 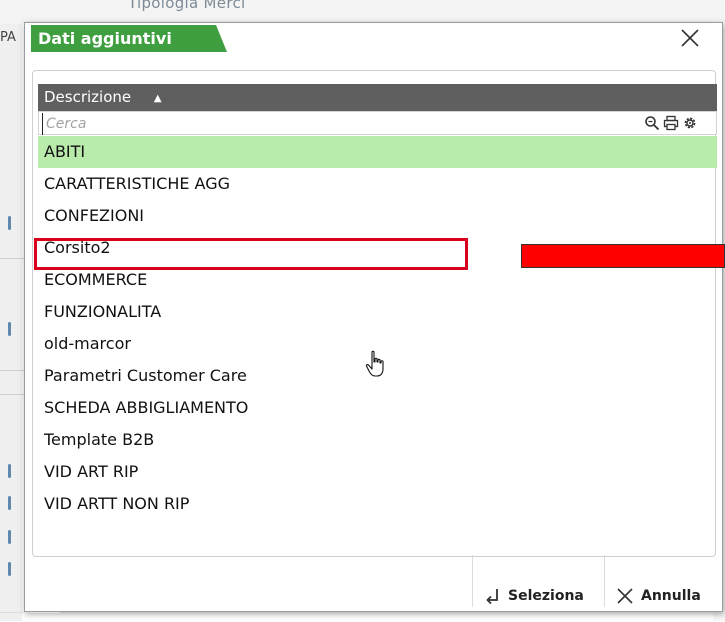 What do you see at coordinates (88, 97) in the screenshot?
I see `column-header-label: Descrizione` at bounding box center [88, 97].